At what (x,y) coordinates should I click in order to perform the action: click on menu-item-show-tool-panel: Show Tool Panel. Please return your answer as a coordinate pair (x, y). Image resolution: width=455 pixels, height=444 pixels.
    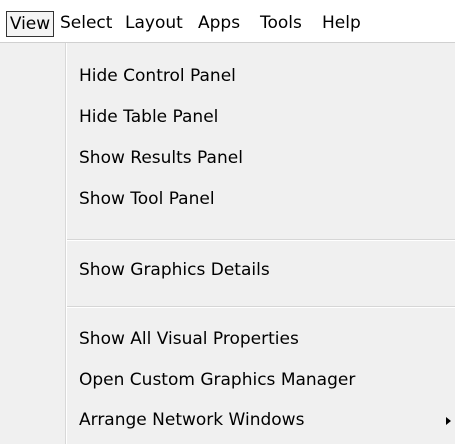
    Looking at the image, I should click on (227, 199).